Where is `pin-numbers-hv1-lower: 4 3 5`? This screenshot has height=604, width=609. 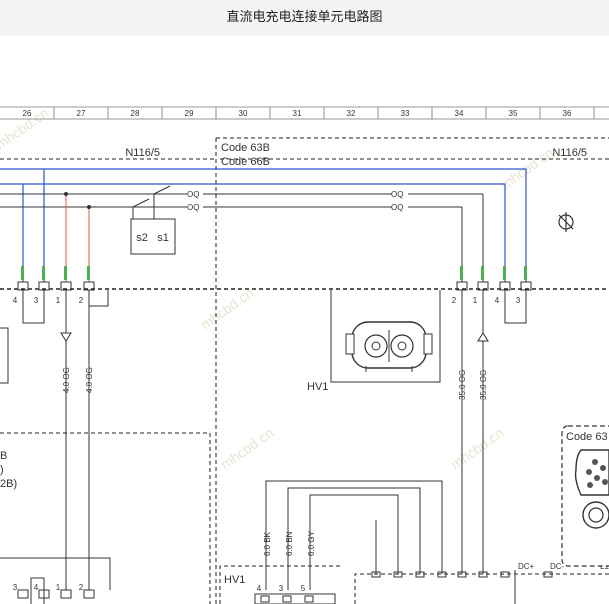 pin-numbers-hv1-lower: 4 3 5 is located at coordinates (281, 588).